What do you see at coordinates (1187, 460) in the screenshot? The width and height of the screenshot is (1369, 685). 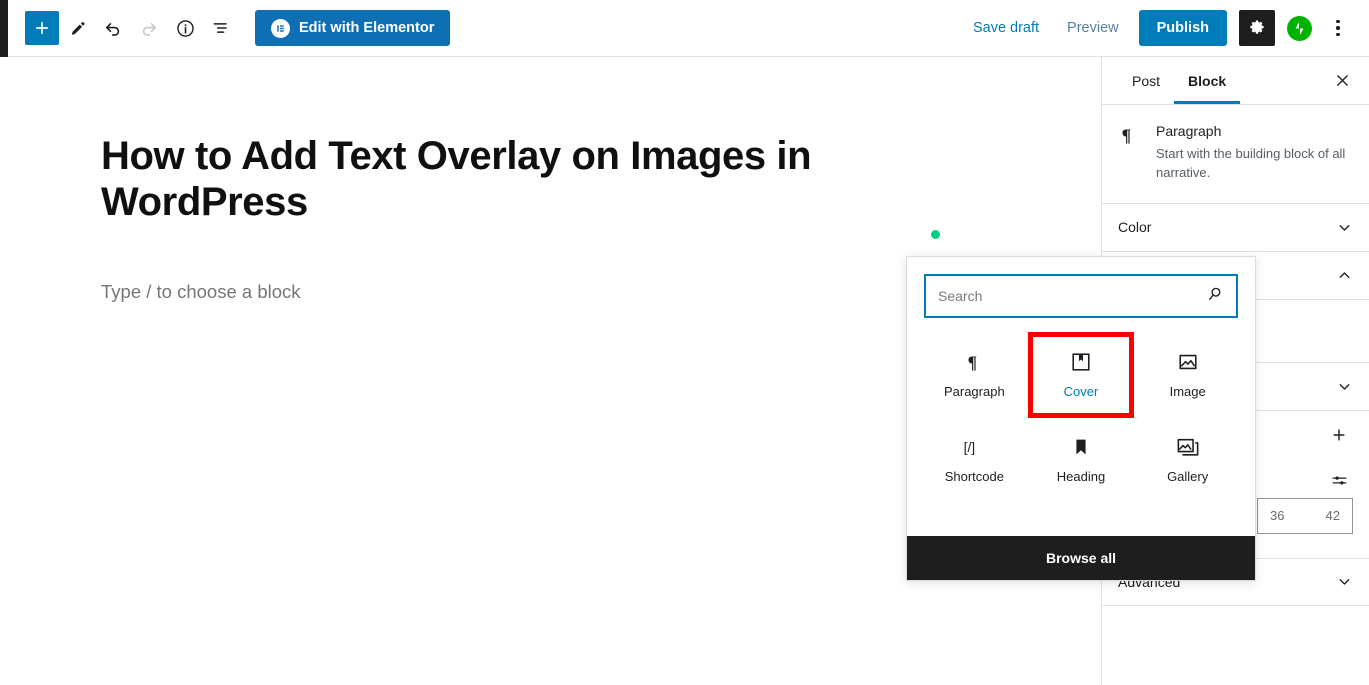 I see `inserter-block-gallery: Gallery` at bounding box center [1187, 460].